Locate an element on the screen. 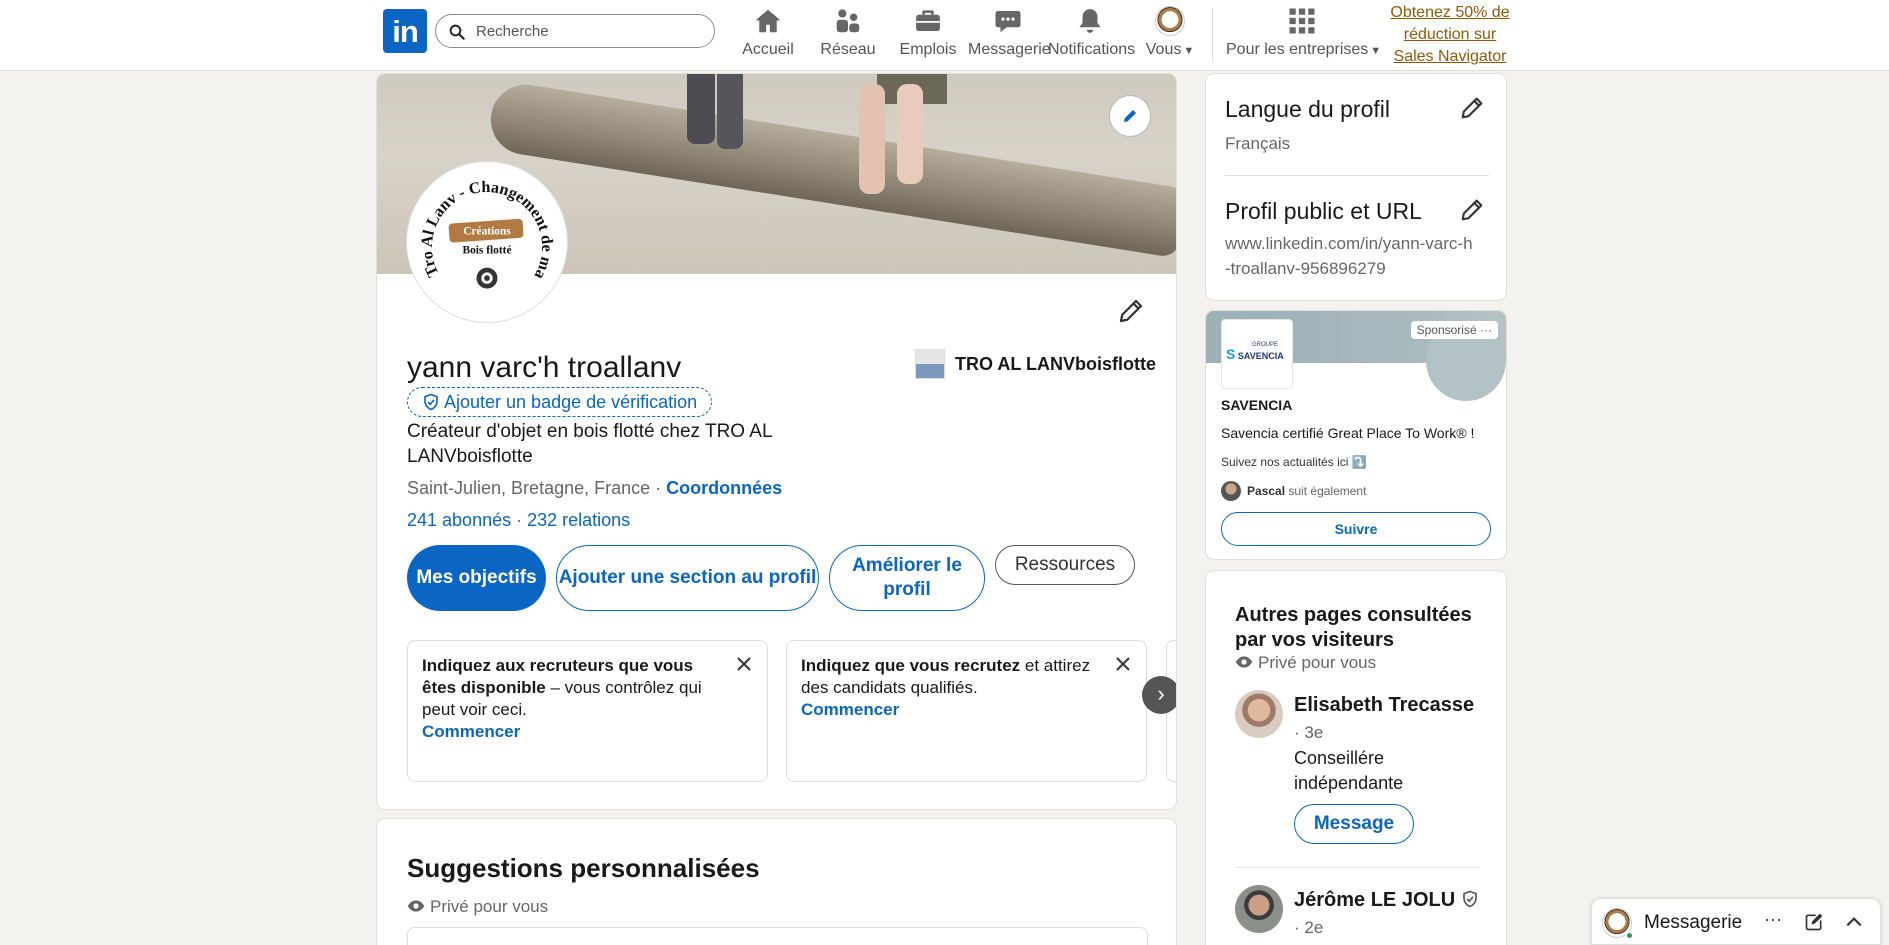 The height and width of the screenshot is (945, 1889). savencia-s-icon: S is located at coordinates (1231, 354).